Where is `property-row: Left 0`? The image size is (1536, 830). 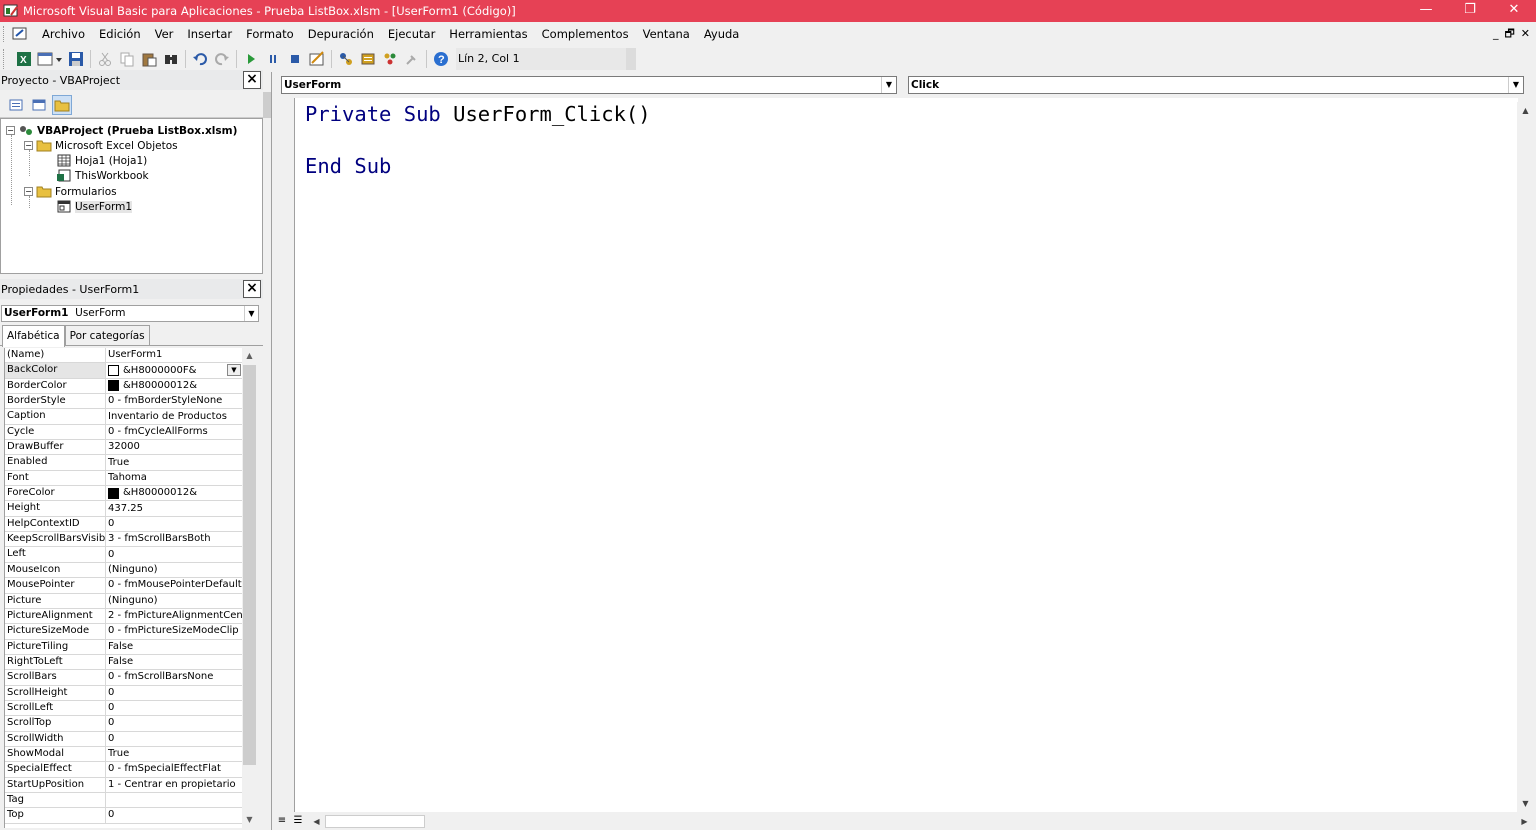 property-row: Left 0 is located at coordinates (123, 555).